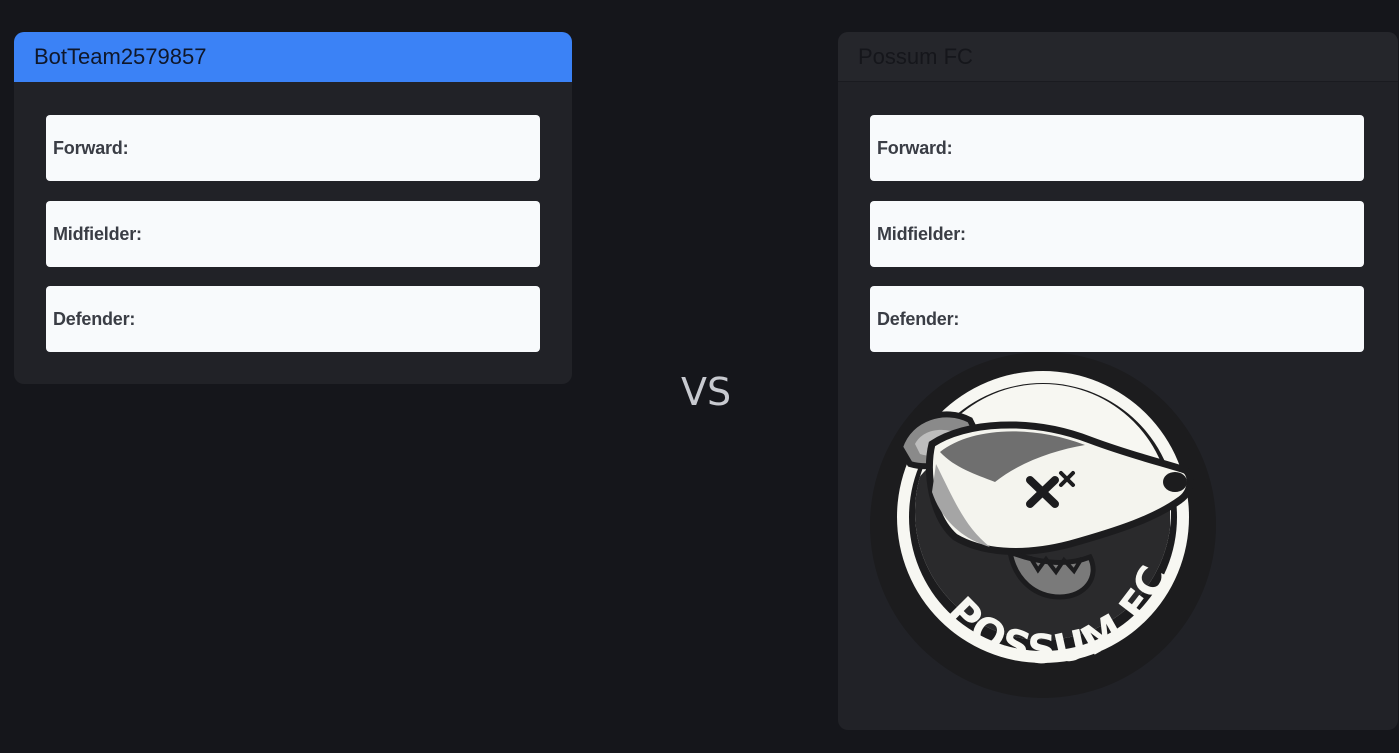 The height and width of the screenshot is (753, 1399). I want to click on left-team-name: BotTeam2579857, so click(293, 57).